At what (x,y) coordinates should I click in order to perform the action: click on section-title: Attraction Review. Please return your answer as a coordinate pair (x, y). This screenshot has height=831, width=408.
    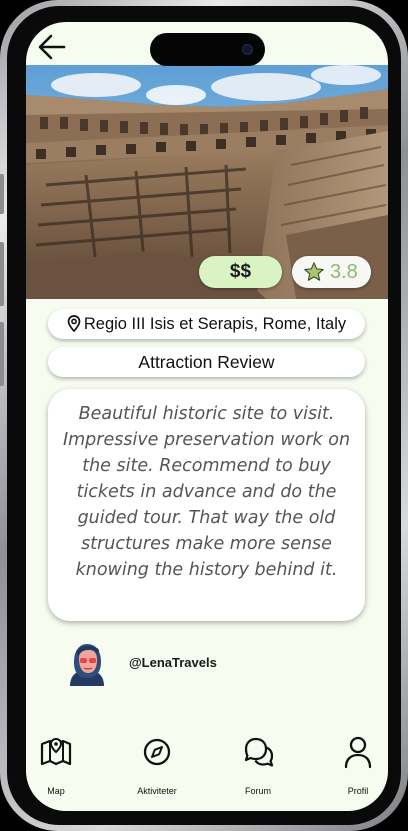
    Looking at the image, I should click on (206, 362).